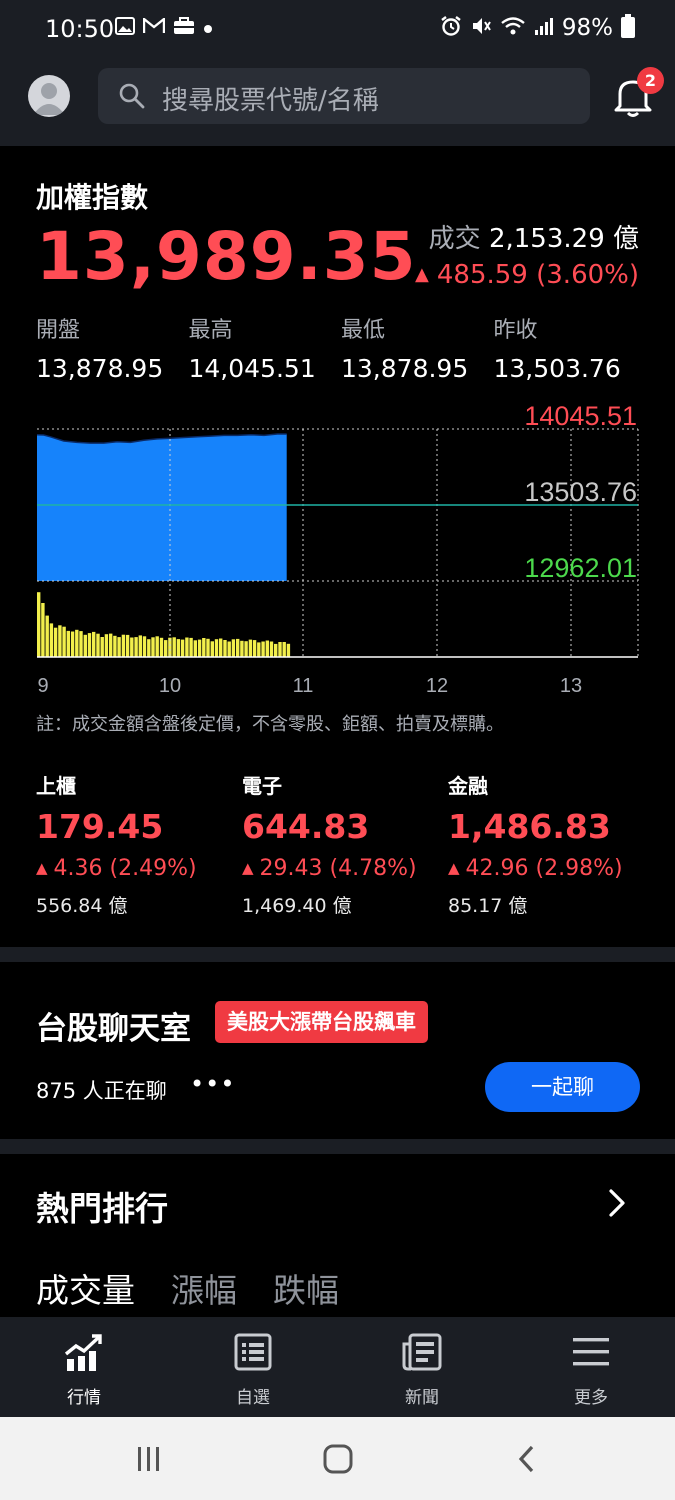  Describe the element at coordinates (252, 368) in the screenshot. I see `stat-value: 14,045.51` at that location.